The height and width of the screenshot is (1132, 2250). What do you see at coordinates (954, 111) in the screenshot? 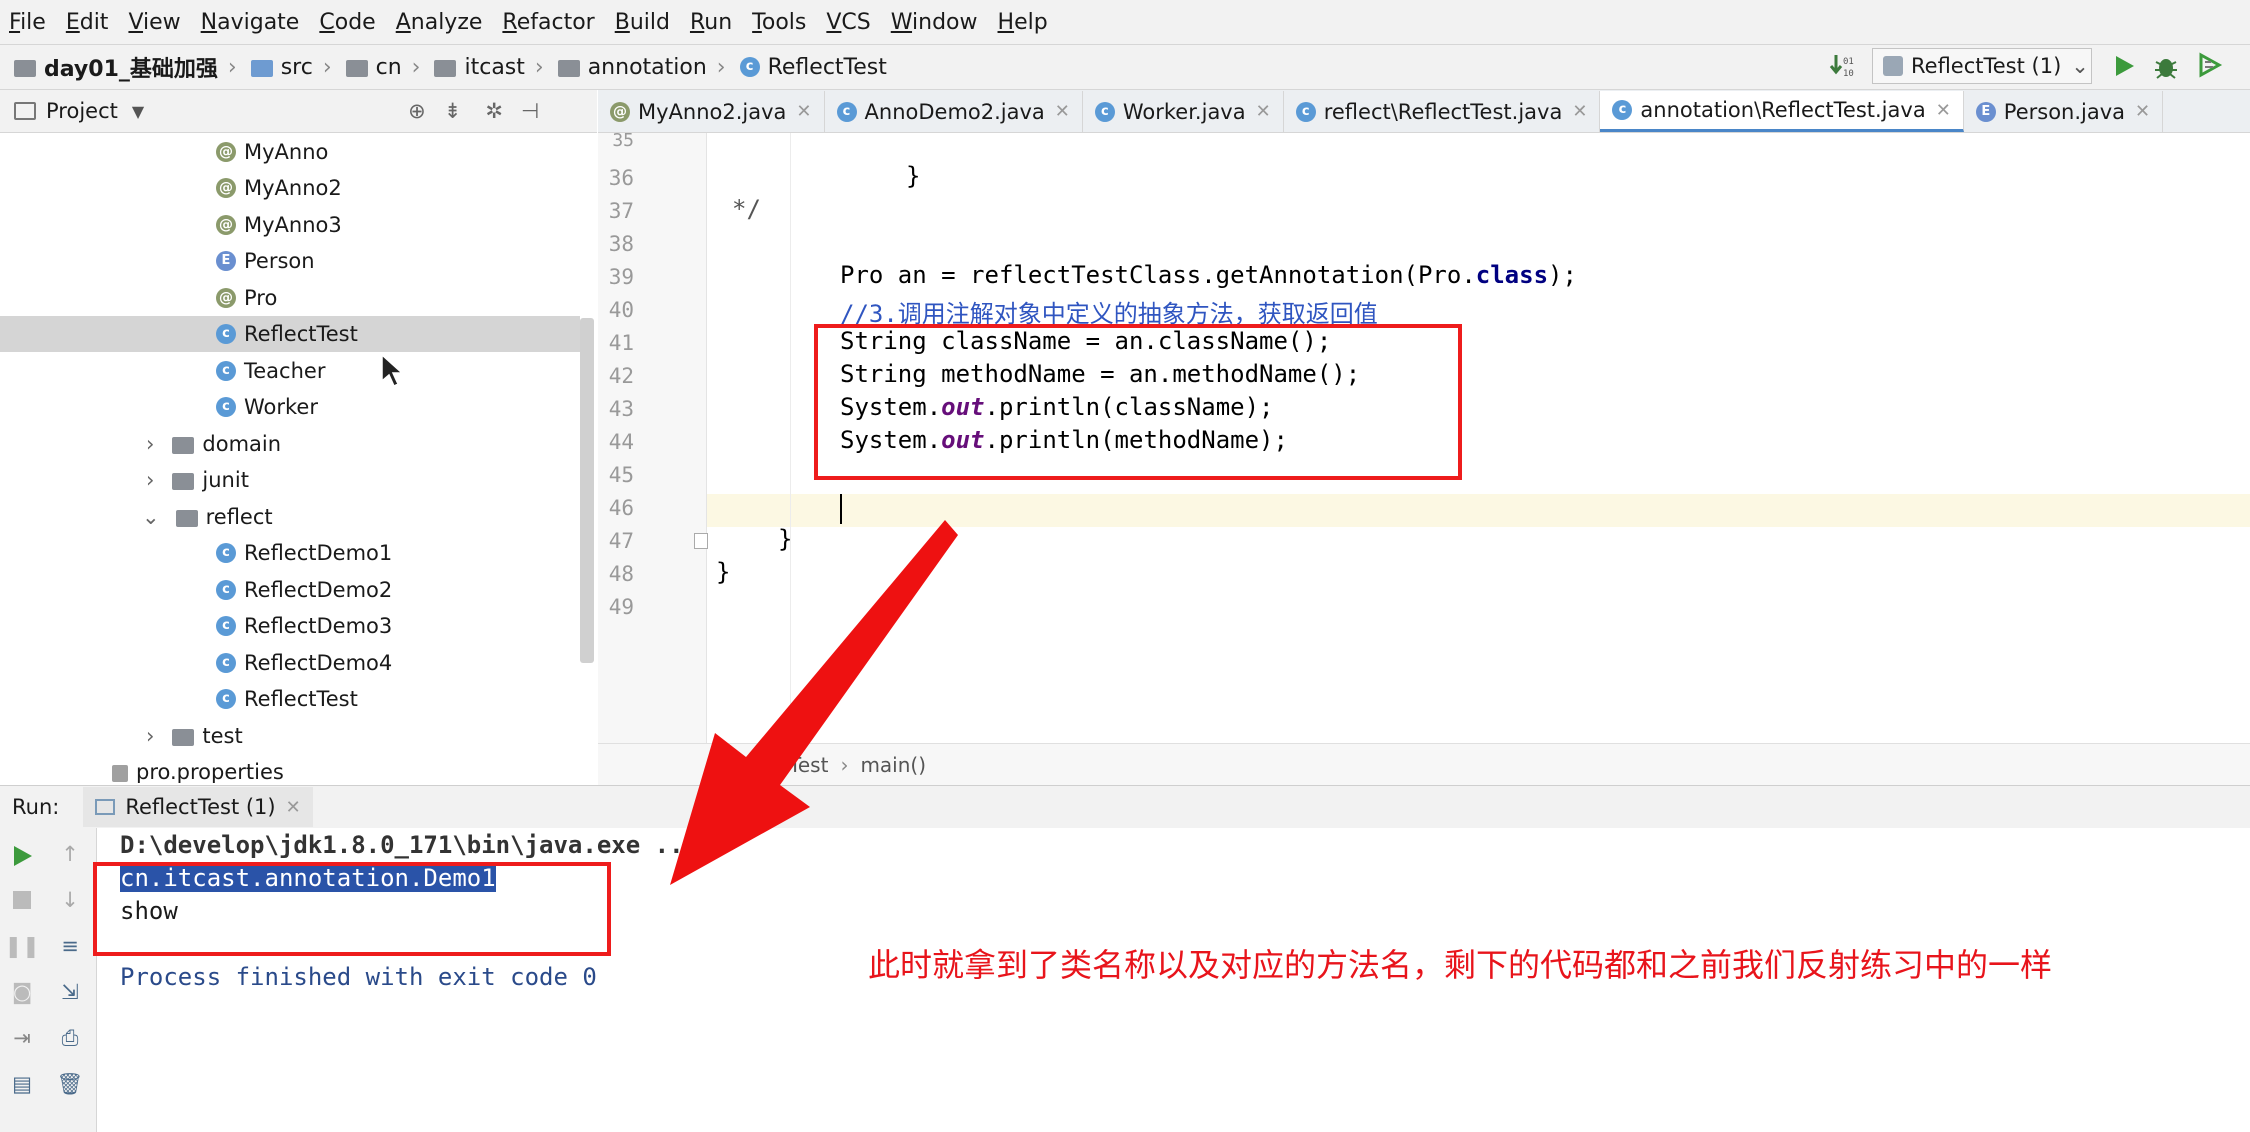
I see `tab-annodemo2: c AnnoDemo2.java ✕` at bounding box center [954, 111].